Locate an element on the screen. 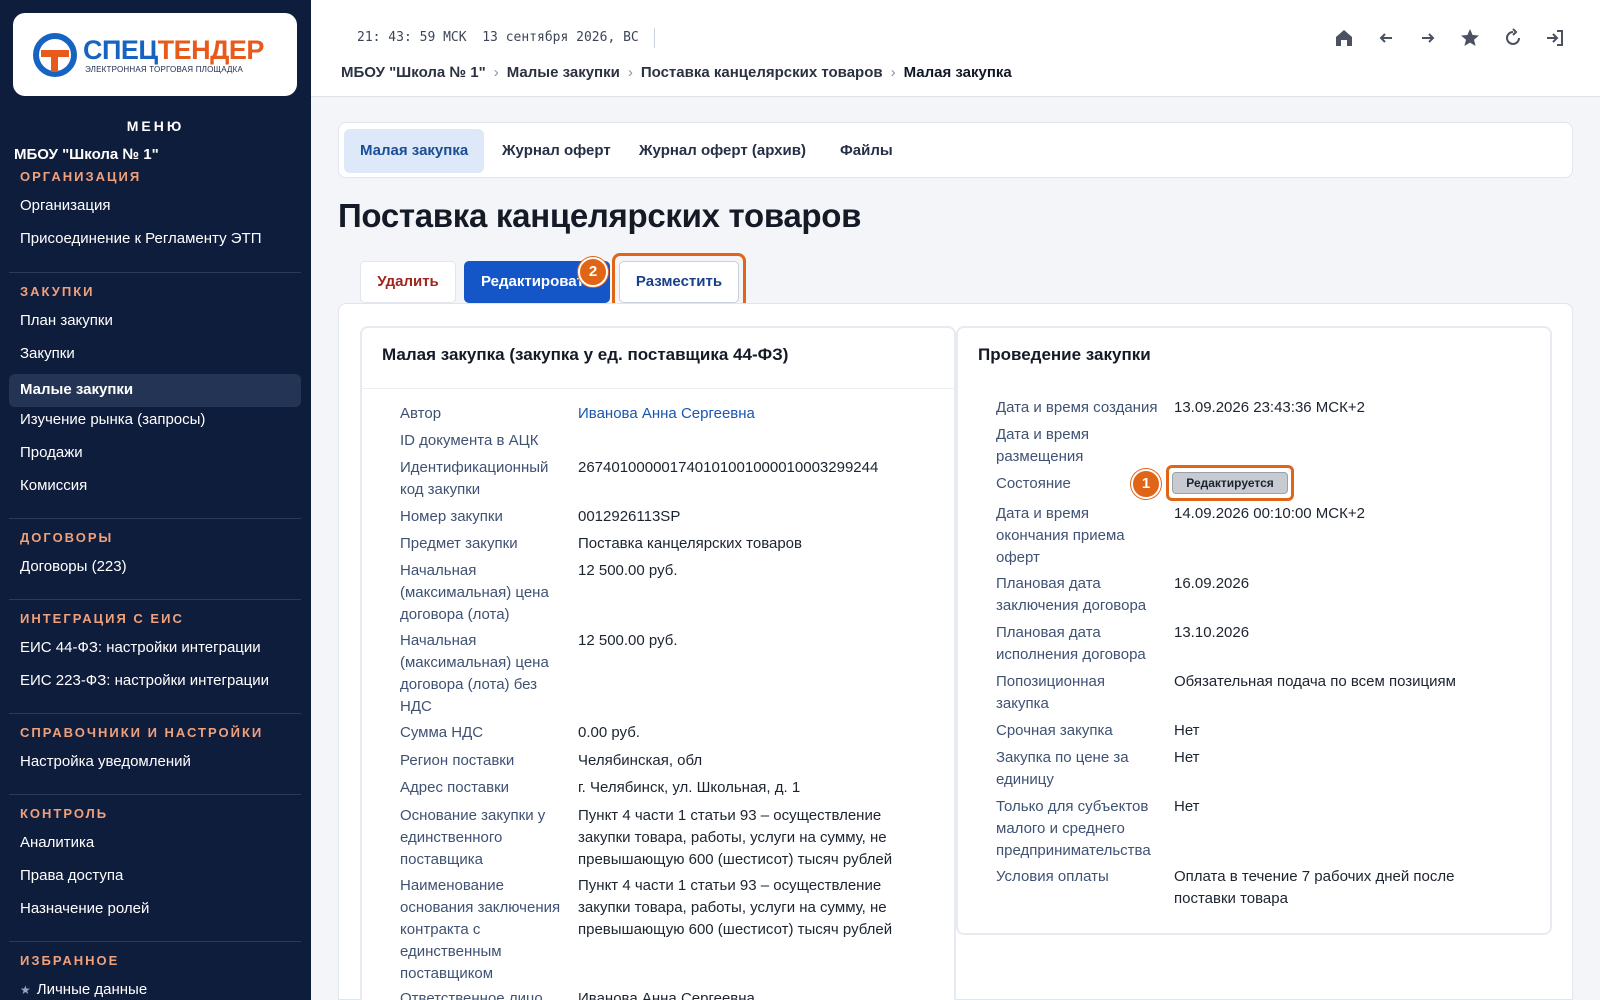 The width and height of the screenshot is (1600, 1000). breadcrumb-item-small-purchases: Малые закупки is located at coordinates (563, 72).